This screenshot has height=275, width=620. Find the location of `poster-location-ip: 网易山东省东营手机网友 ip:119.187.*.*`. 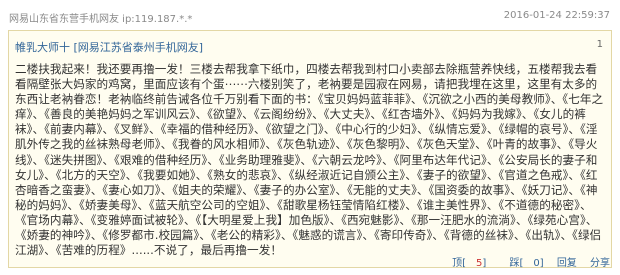

poster-location-ip: 网易山东省东营手机网友 ip:119.187.*.* is located at coordinates (101, 19).